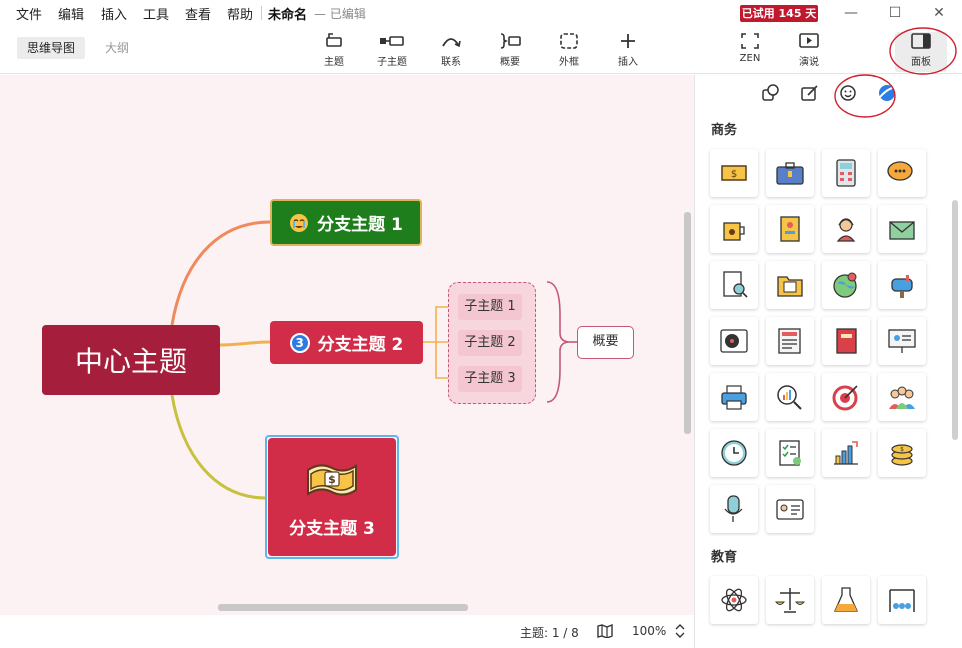  What do you see at coordinates (490, 343) in the screenshot?
I see `subtopic-2: 子主题 2` at bounding box center [490, 343].